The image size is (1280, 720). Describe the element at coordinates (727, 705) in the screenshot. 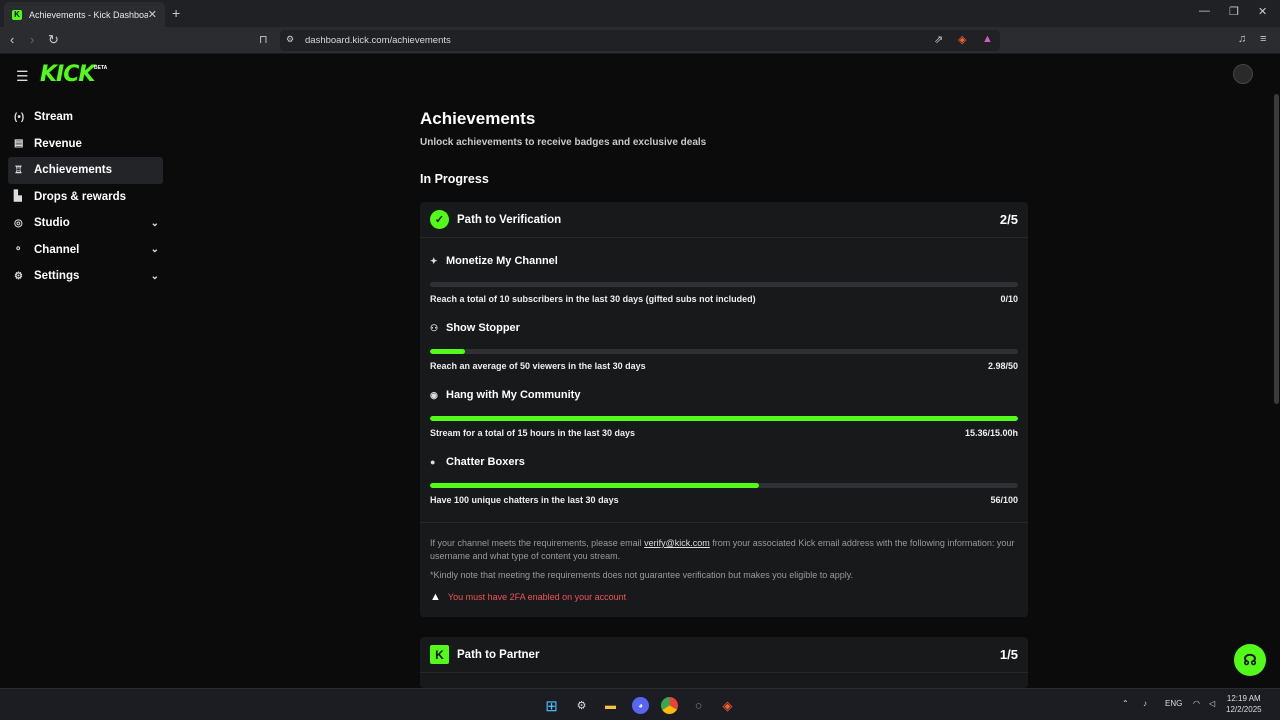

I see `brave-icon: ◈` at that location.